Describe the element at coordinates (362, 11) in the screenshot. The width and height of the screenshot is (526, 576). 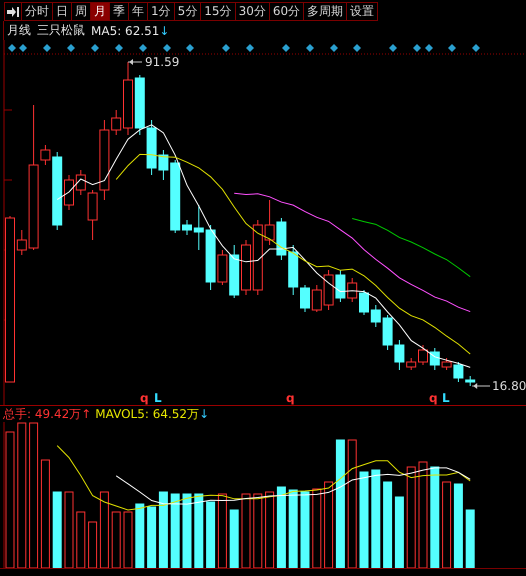
I see `period-tab: 设置` at that location.